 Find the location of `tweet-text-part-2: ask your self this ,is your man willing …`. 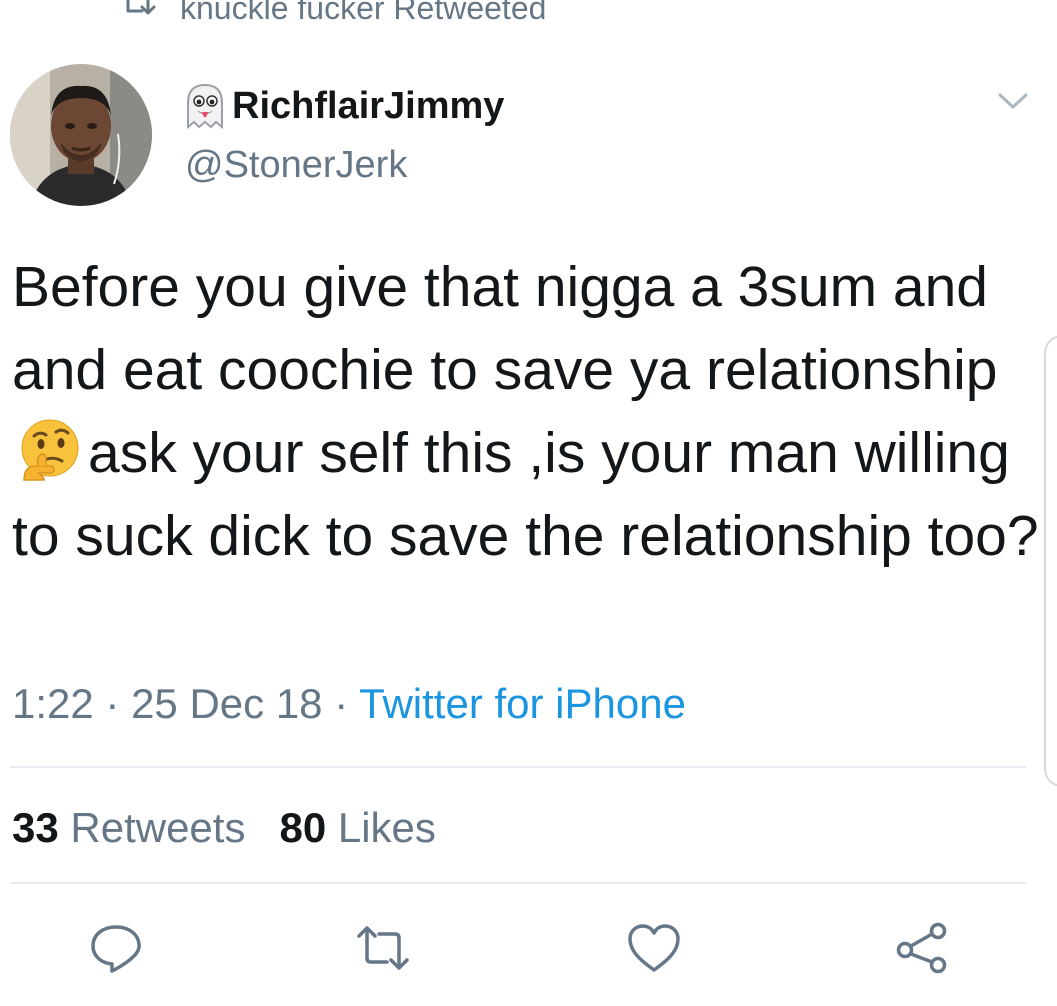

tweet-text-part-2: ask your self this ,is your man willing … is located at coordinates (525, 494).